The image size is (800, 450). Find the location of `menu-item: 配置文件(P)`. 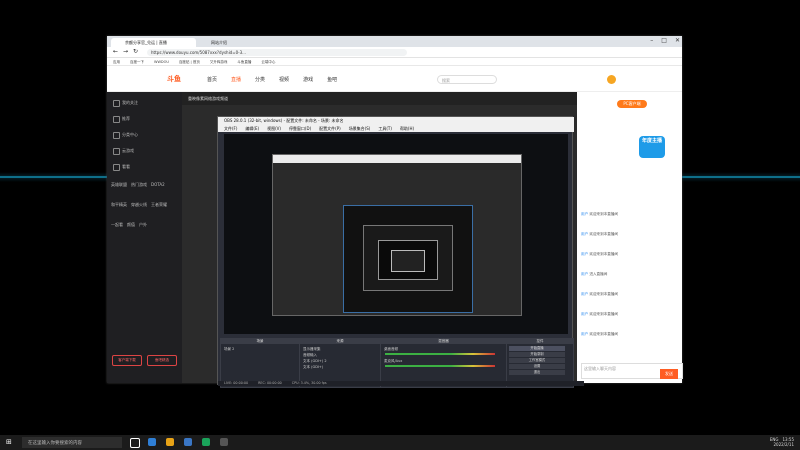

menu-item: 配置文件(P) is located at coordinates (330, 128).